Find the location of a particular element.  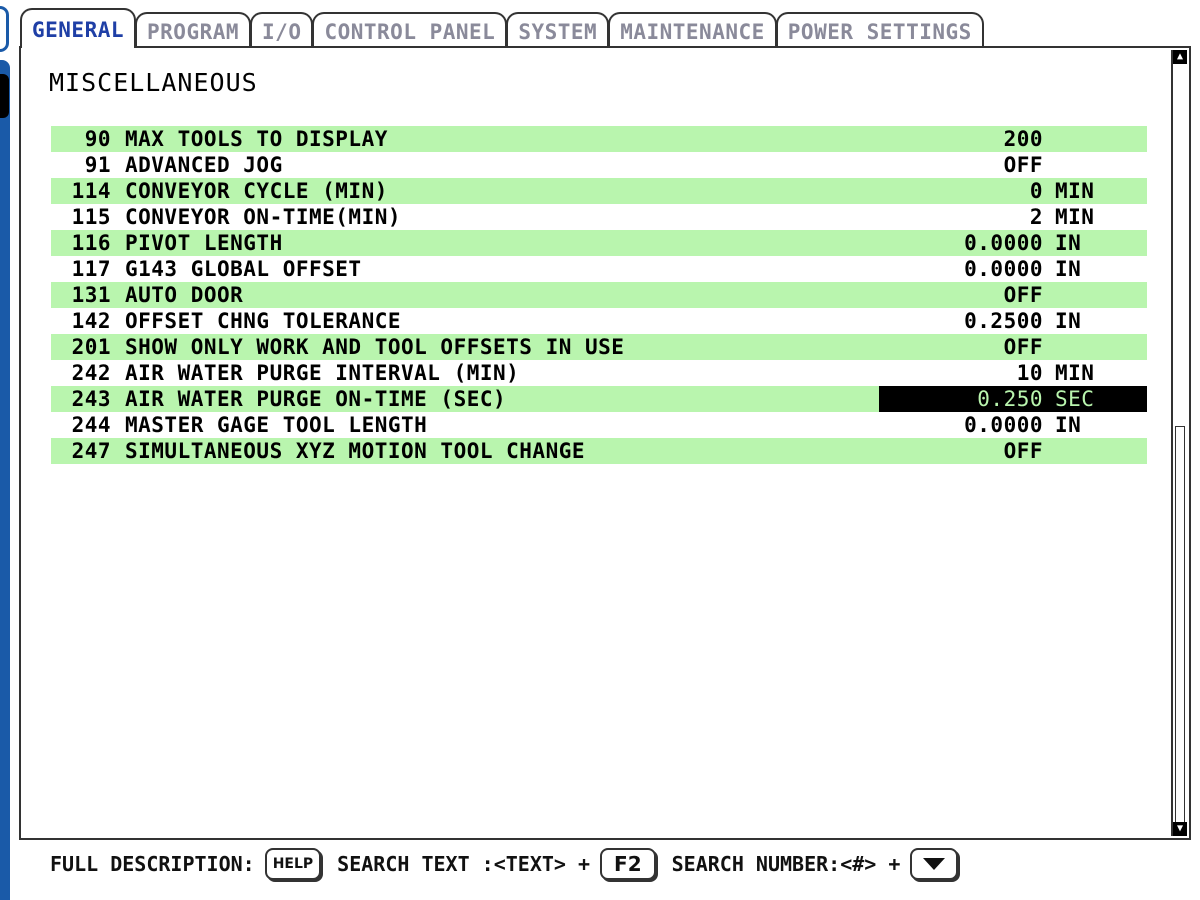

setting-row: 115 CONVEYOR ON-TIME(MIN) 2 MIN is located at coordinates (599, 217).